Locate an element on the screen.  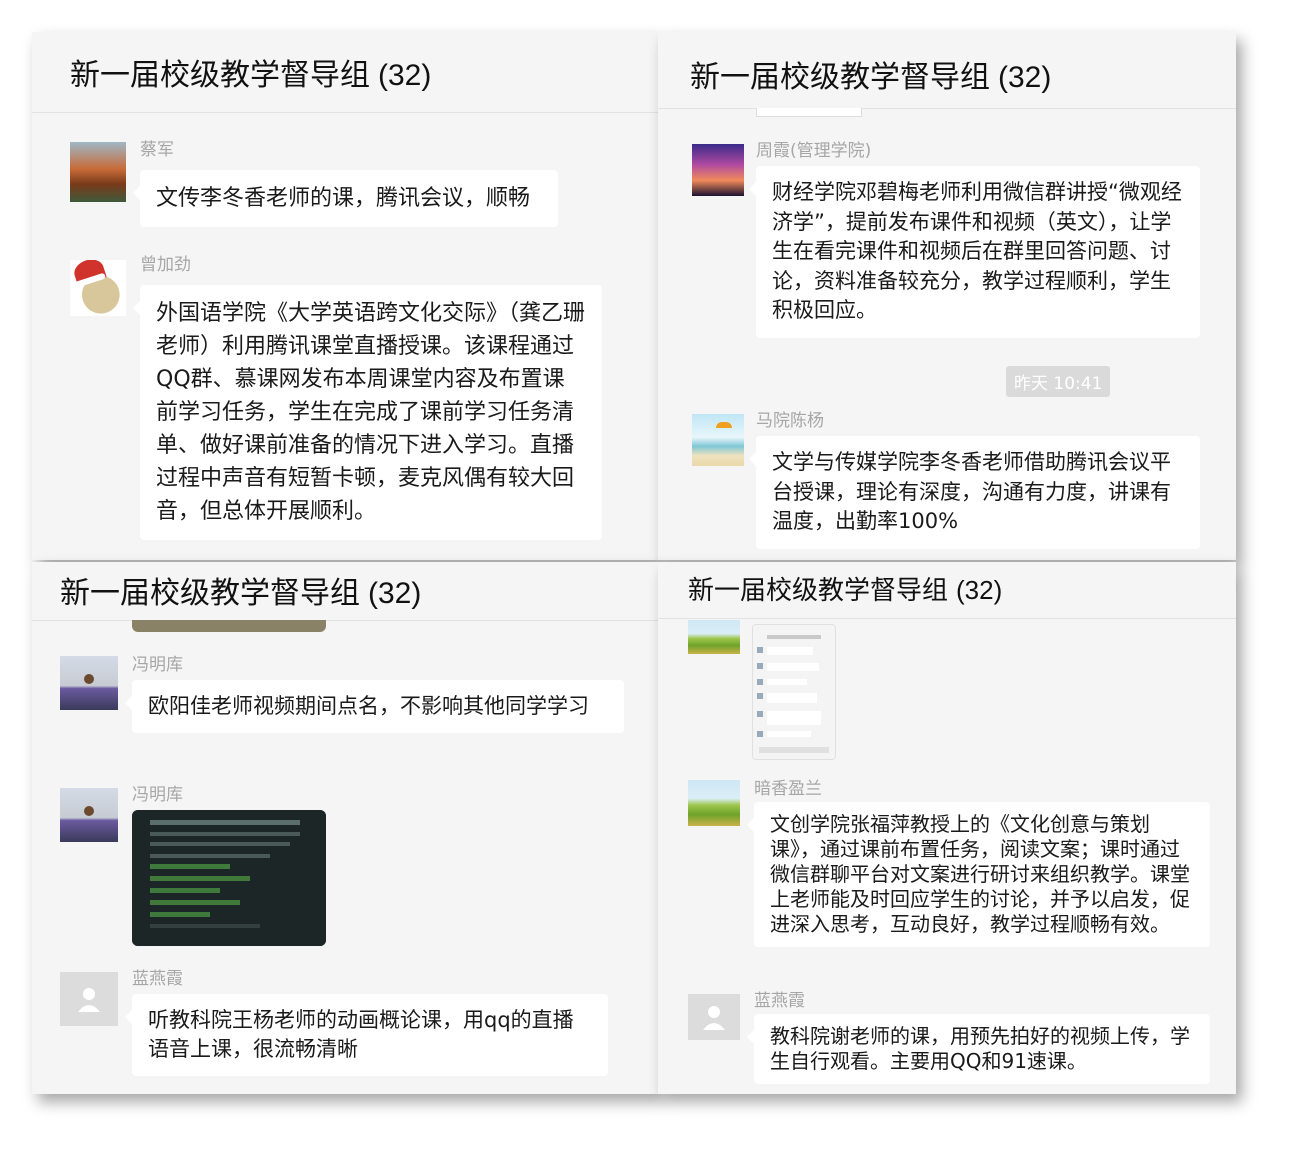
sender-name: 曾加劲 is located at coordinates (165, 265).